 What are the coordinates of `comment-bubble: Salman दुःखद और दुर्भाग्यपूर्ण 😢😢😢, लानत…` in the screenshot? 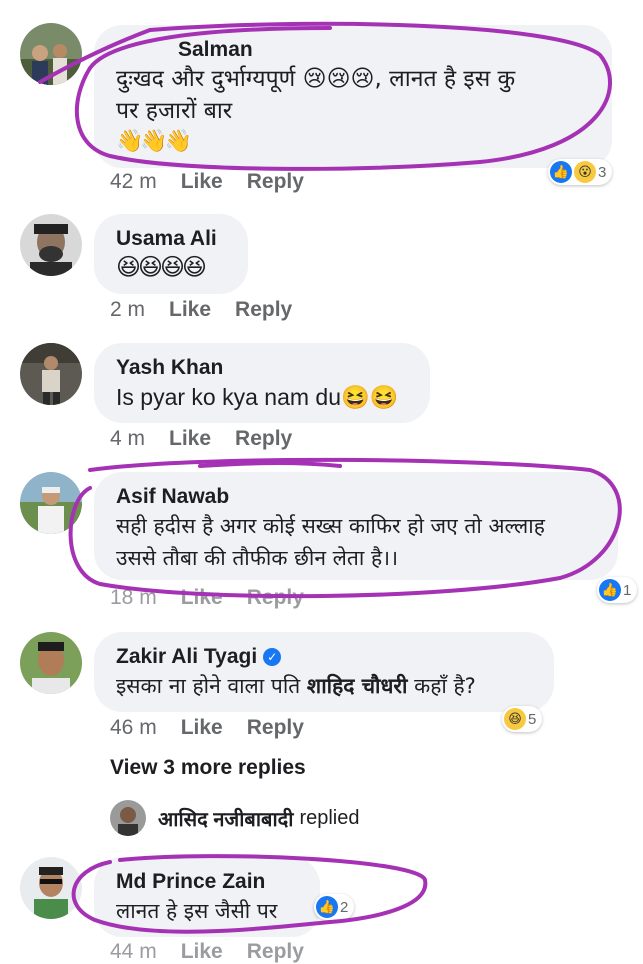 It's located at (353, 96).